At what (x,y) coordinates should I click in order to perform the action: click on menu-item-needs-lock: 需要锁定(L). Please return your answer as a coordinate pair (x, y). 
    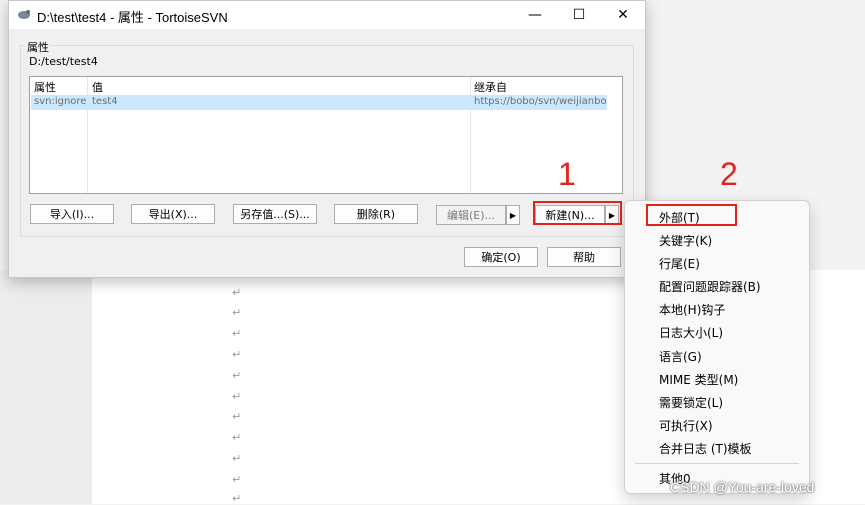
    Looking at the image, I should click on (691, 402).